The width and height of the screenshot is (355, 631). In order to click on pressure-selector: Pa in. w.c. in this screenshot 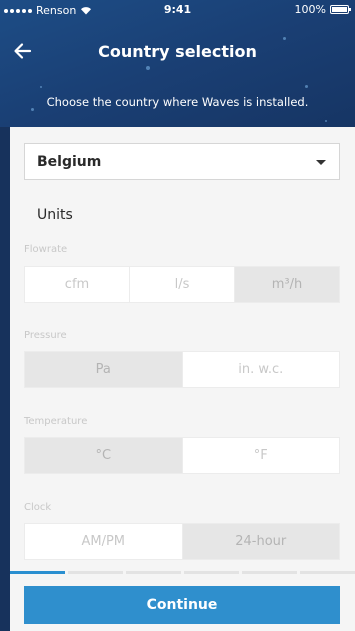, I will do `click(182, 369)`.